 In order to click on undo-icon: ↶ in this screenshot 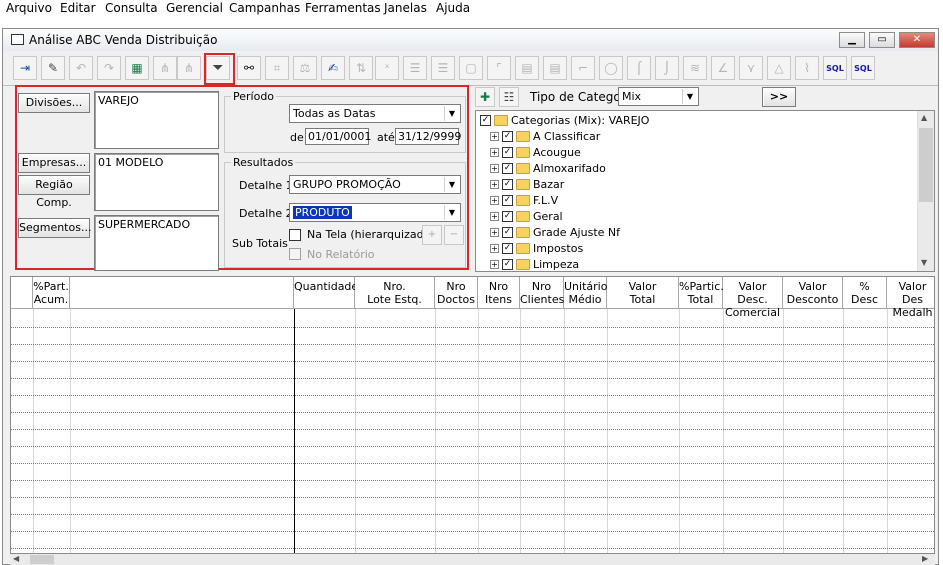, I will do `click(81, 68)`.